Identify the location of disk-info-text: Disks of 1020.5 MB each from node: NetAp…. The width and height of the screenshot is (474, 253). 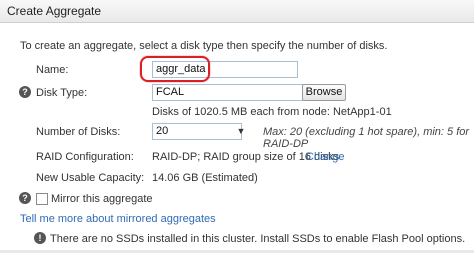
(272, 112).